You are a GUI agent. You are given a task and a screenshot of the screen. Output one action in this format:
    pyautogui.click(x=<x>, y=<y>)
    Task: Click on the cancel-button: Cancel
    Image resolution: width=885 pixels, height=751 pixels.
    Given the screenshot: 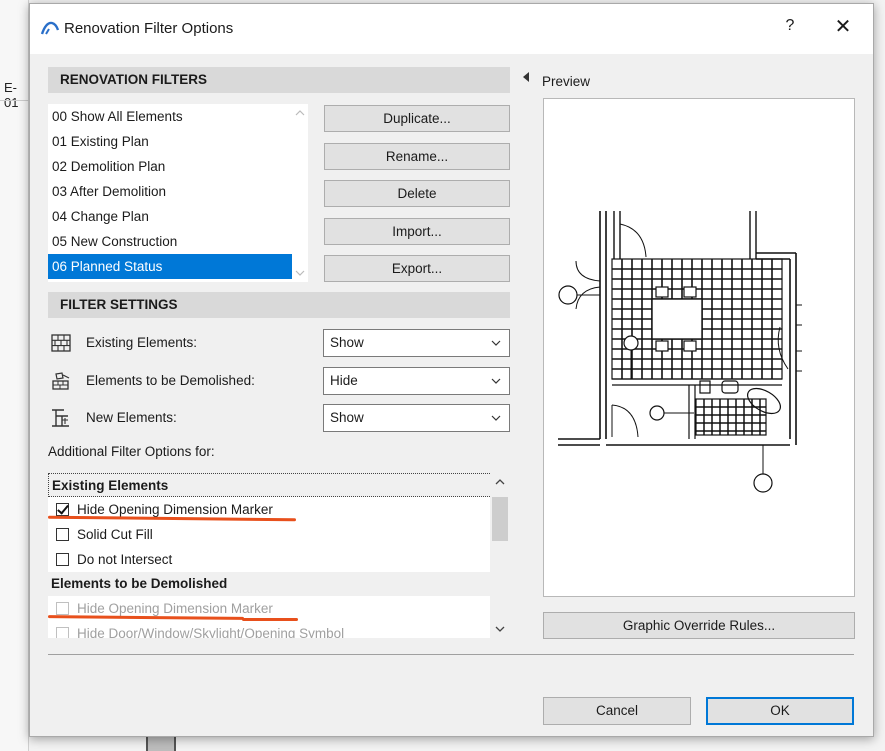 What is the action you would take?
    pyautogui.click(x=617, y=711)
    